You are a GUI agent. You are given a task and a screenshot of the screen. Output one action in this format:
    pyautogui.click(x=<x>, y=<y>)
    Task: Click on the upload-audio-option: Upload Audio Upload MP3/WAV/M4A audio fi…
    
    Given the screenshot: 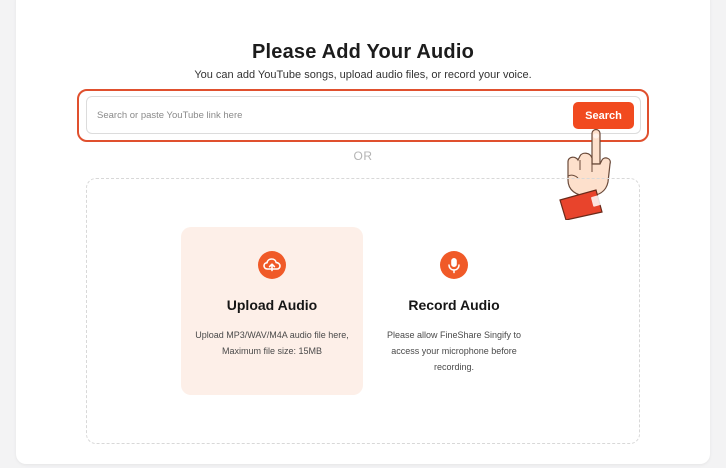 What is the action you would take?
    pyautogui.click(x=272, y=311)
    